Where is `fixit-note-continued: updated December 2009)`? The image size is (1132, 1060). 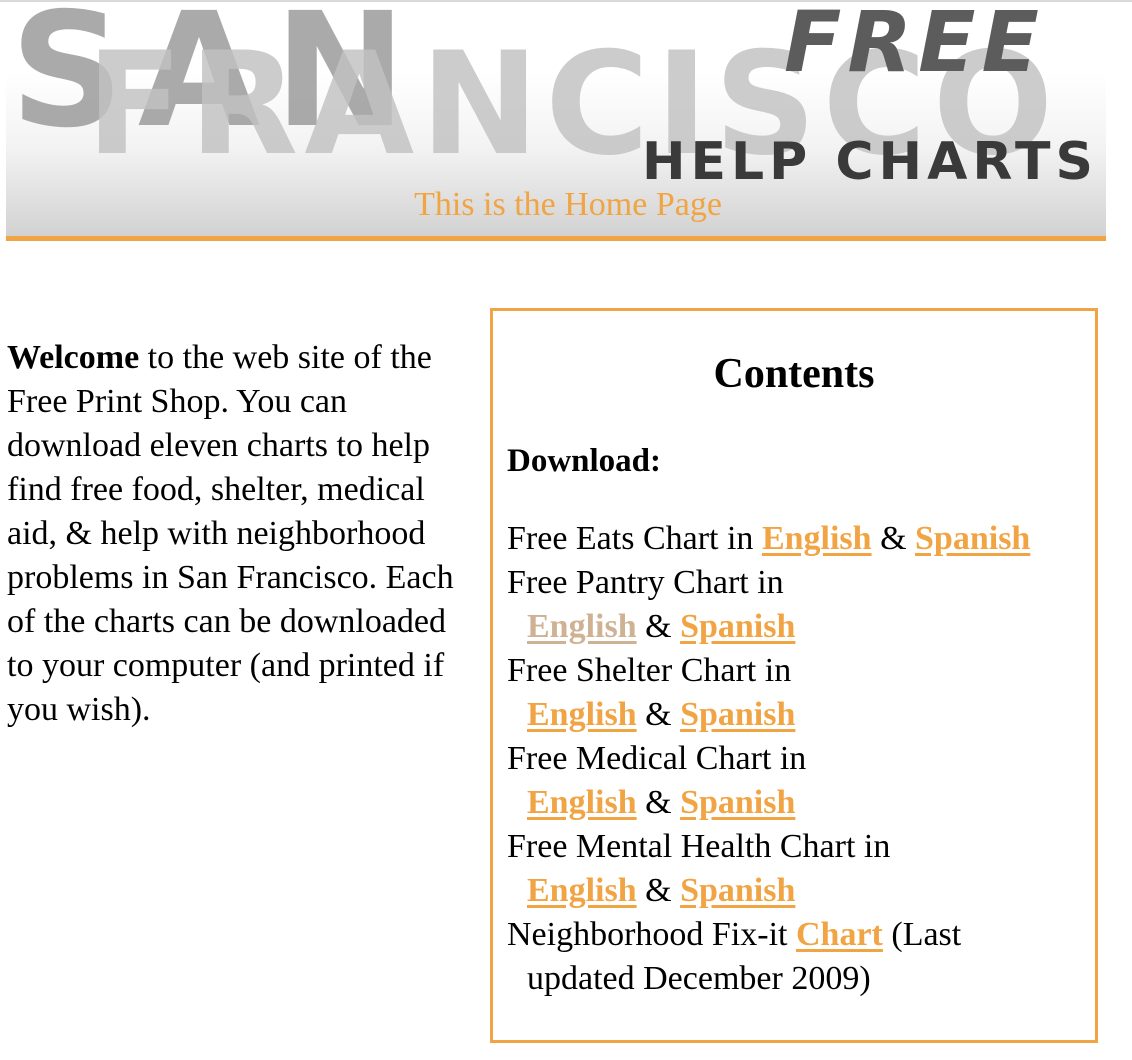
fixit-note-continued: updated December 2009) is located at coordinates (800, 979).